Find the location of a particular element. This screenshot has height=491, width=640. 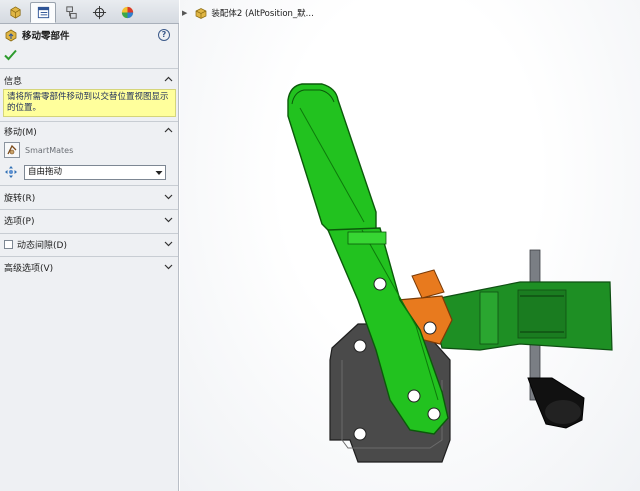

configuration-manager-tab is located at coordinates (71, 12).